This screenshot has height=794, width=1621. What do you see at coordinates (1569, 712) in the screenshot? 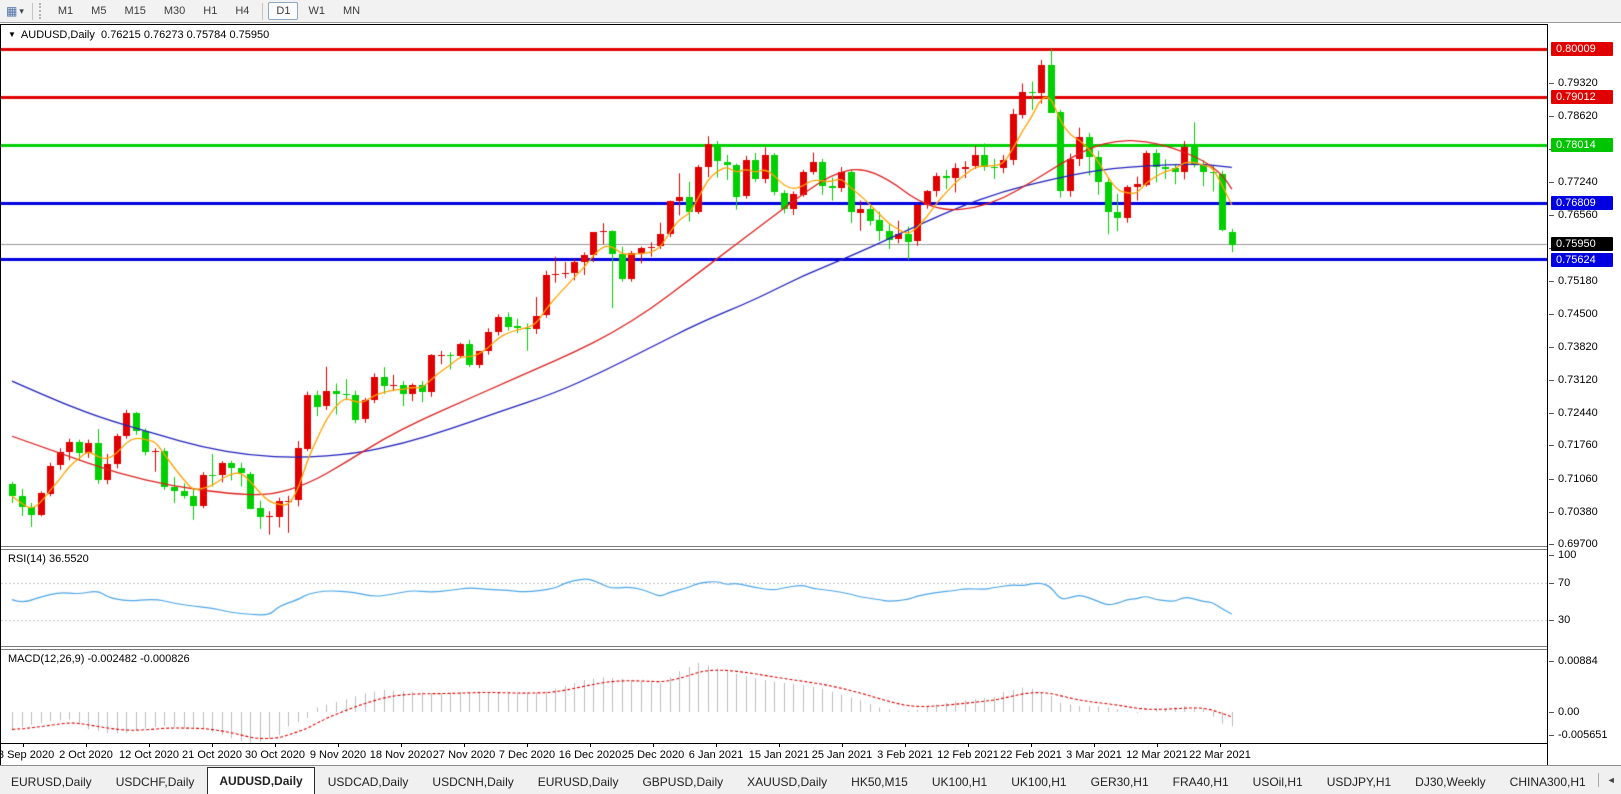
I see `tick-text: 0.00` at bounding box center [1569, 712].